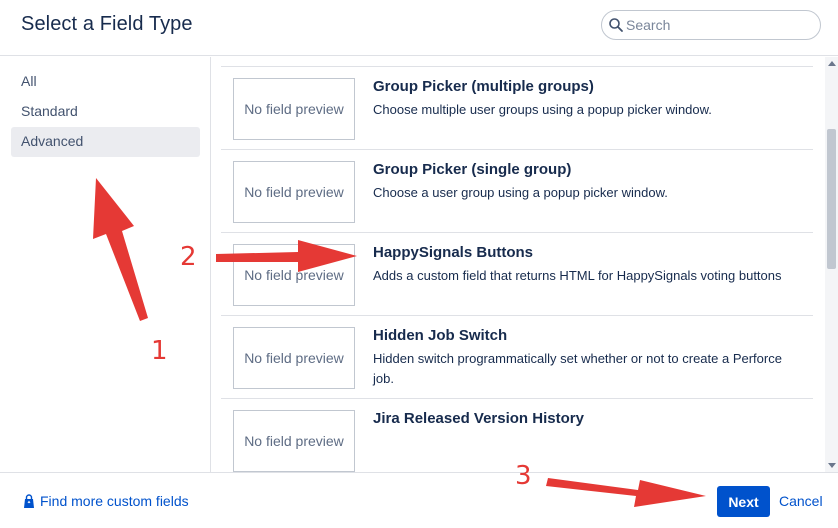 This screenshot has width=838, height=528. I want to click on field-type-title: HappySignals Buttons, so click(453, 252).